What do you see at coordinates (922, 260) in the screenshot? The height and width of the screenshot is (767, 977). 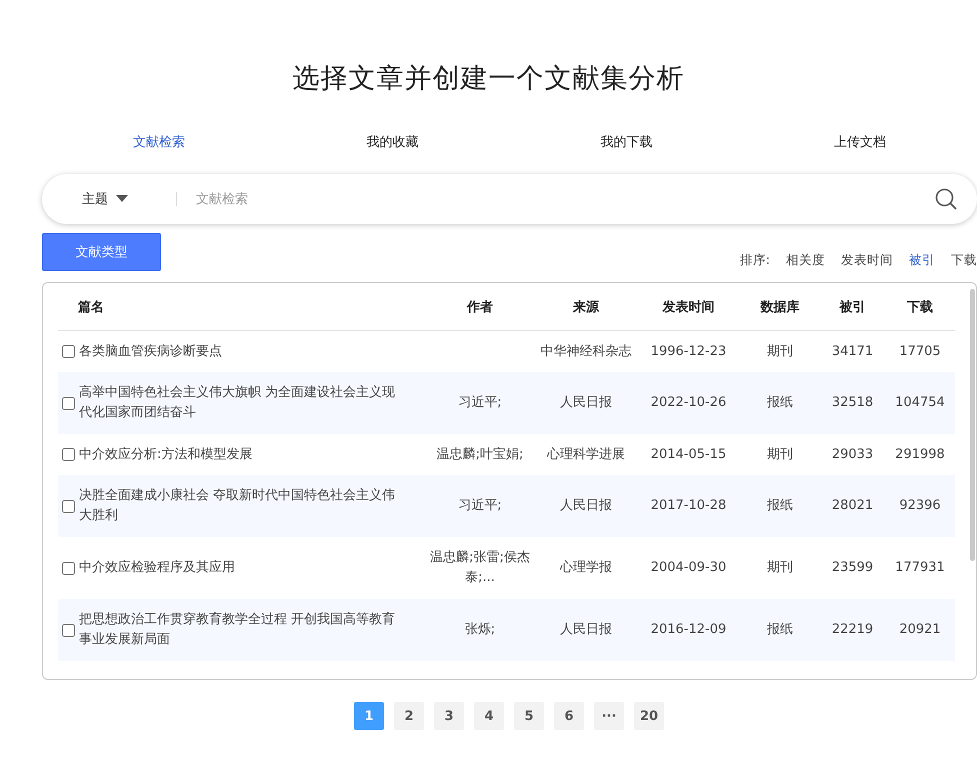 I see `sort-option: 被引` at bounding box center [922, 260].